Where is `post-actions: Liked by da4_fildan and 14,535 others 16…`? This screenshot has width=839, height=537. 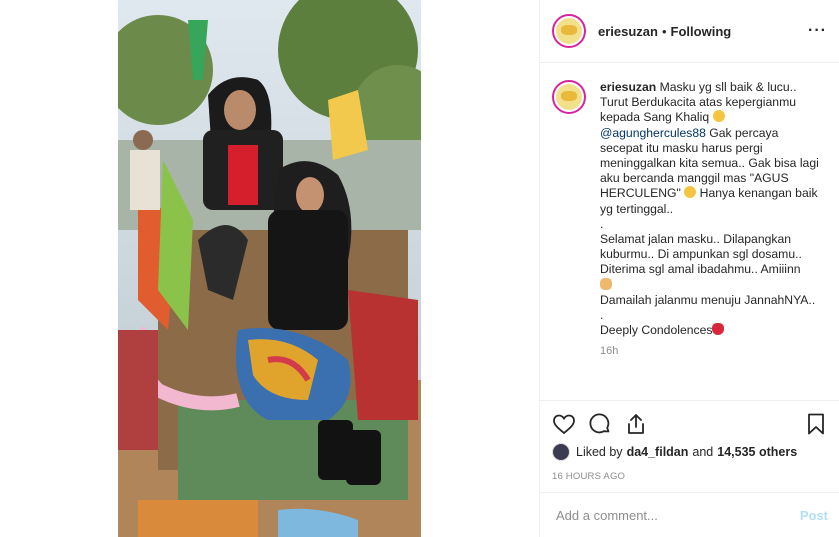
post-actions: Liked by da4_fildan and 14,535 others 16… is located at coordinates (689, 446).